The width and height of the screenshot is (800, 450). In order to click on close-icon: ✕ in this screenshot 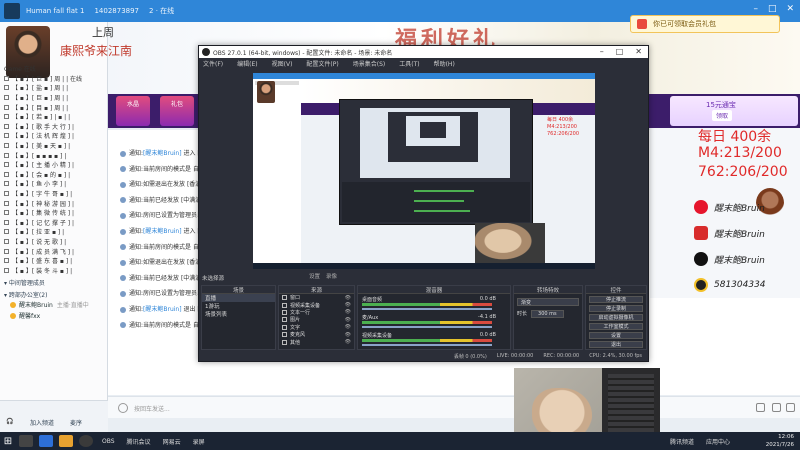, I will do `click(790, 9)`.